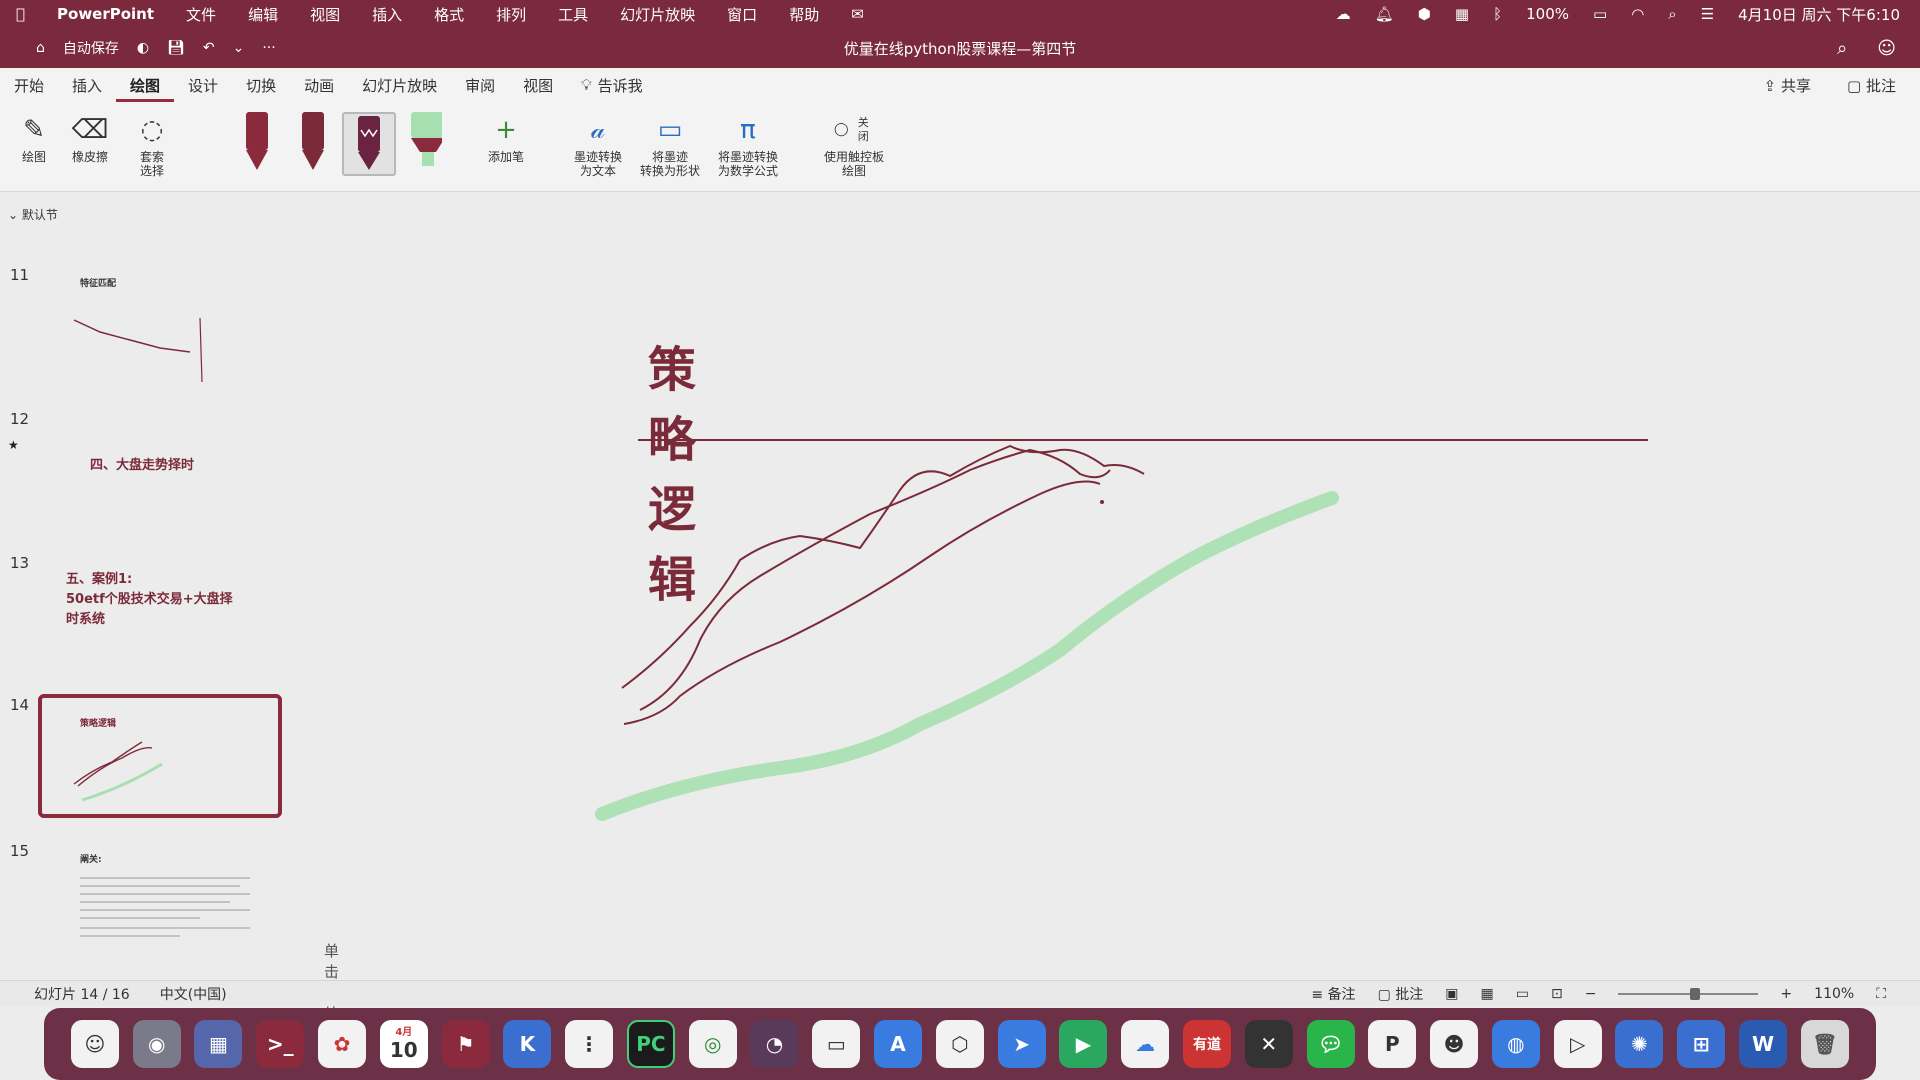 The image size is (1920, 1080). I want to click on word-label: W, so click(1763, 1044).